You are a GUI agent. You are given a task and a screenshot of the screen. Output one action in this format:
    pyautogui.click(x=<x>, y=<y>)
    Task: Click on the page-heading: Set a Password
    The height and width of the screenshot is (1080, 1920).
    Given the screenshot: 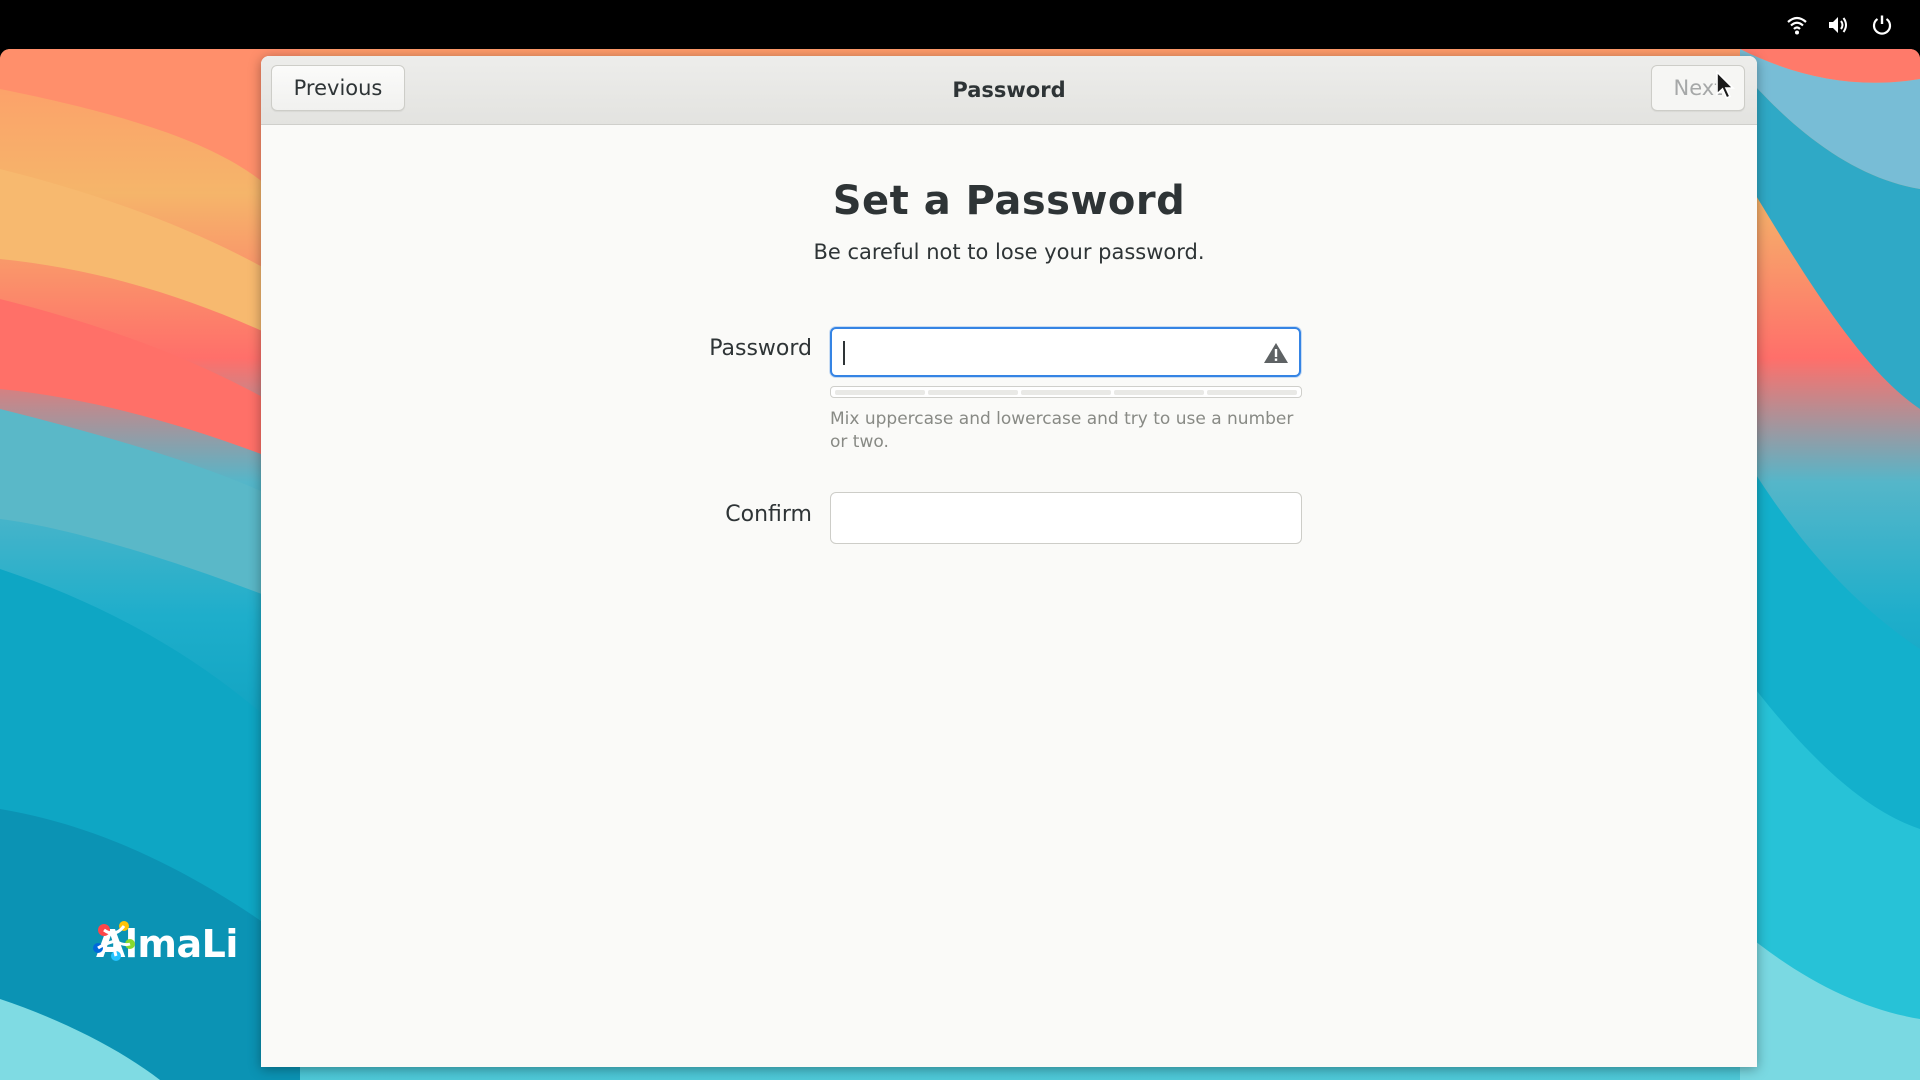 What is the action you would take?
    pyautogui.click(x=1009, y=201)
    